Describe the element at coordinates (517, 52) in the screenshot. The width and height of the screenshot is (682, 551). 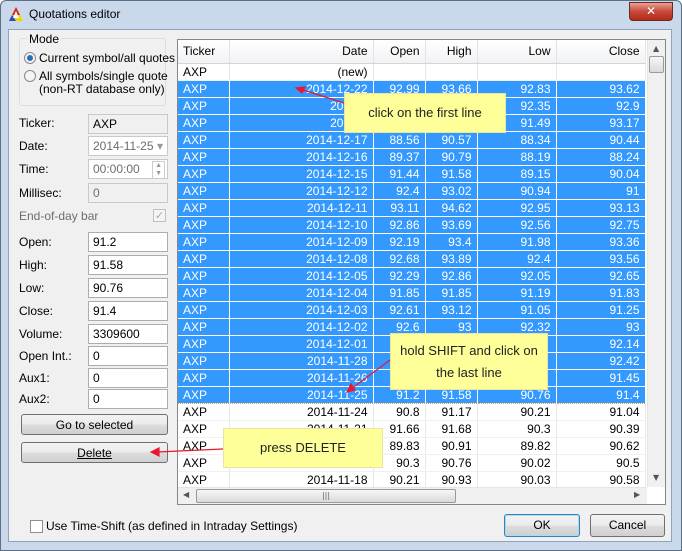
I see `column-header-low: Low` at that location.